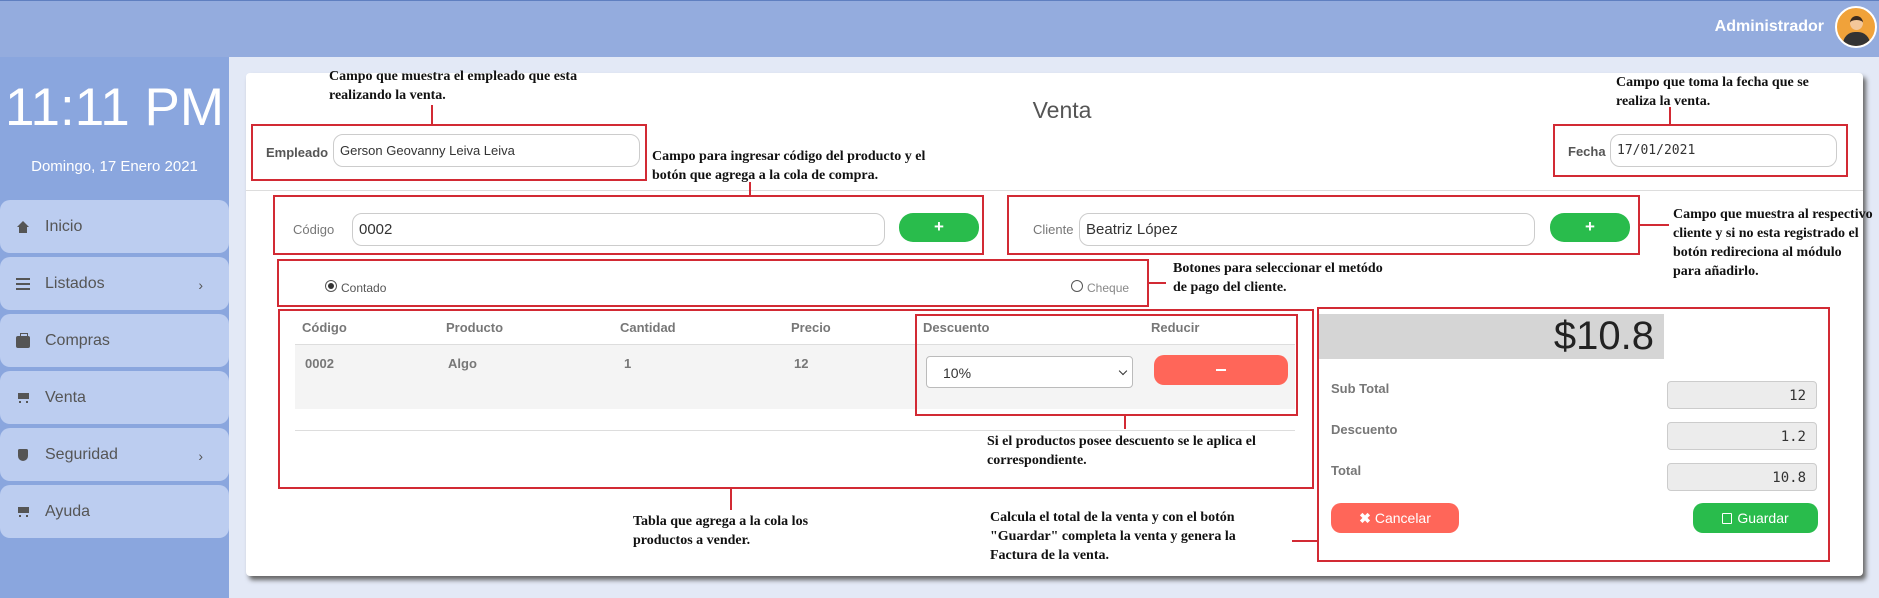 The height and width of the screenshot is (598, 1879). Describe the element at coordinates (939, 28) in the screenshot. I see `top-bar: Administrador` at that location.